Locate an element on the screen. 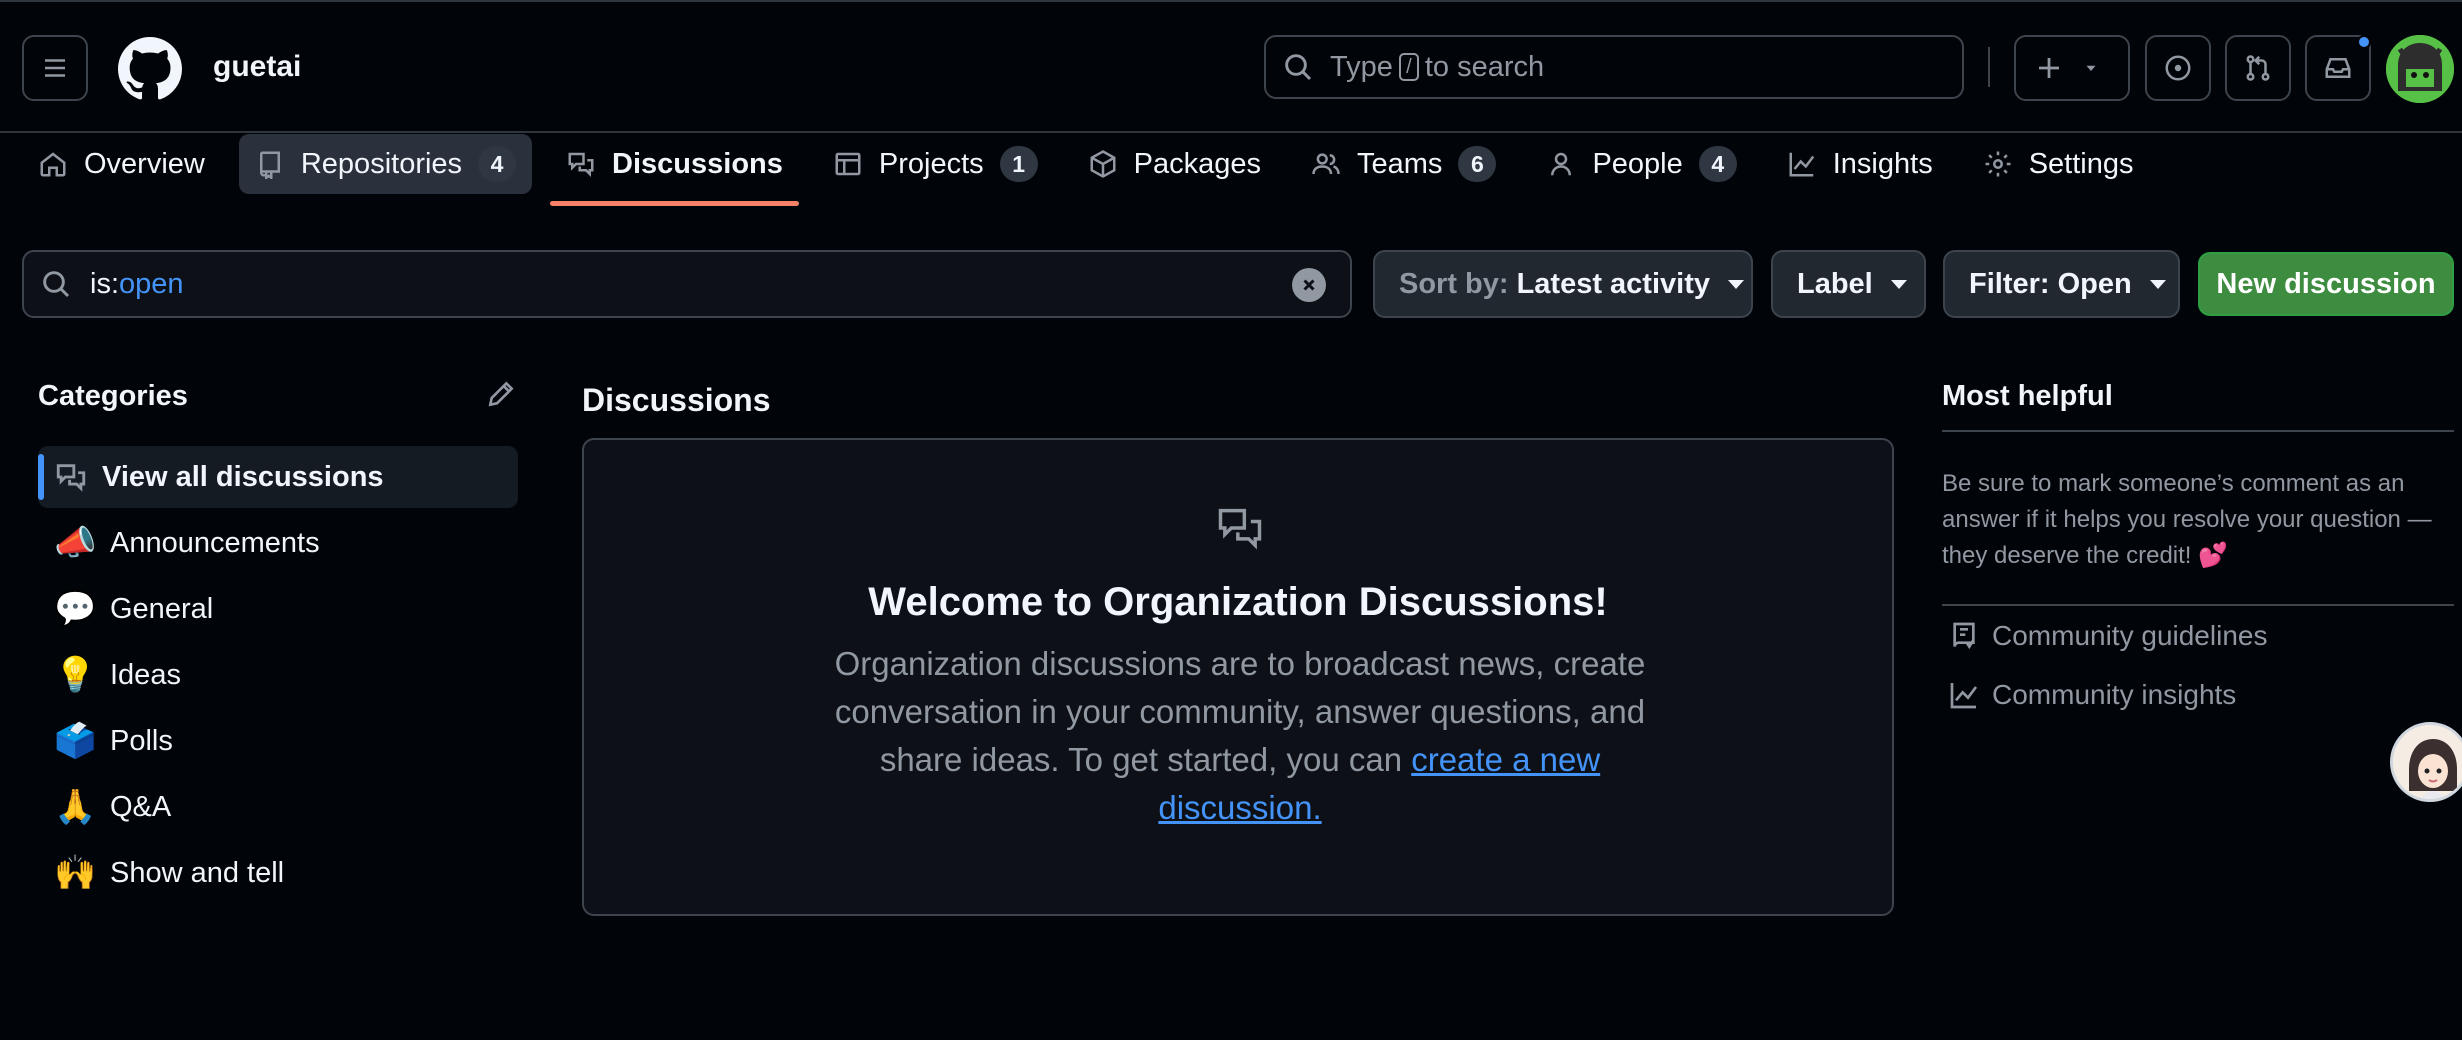  github-mark-icon is located at coordinates (150, 68).